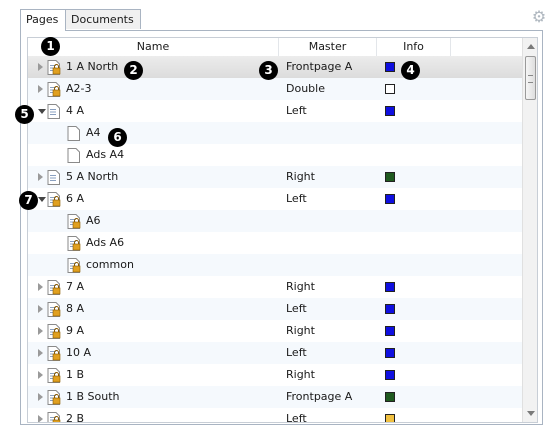  What do you see at coordinates (275, 199) in the screenshot?
I see `table-row: 6 A Left` at bounding box center [275, 199].